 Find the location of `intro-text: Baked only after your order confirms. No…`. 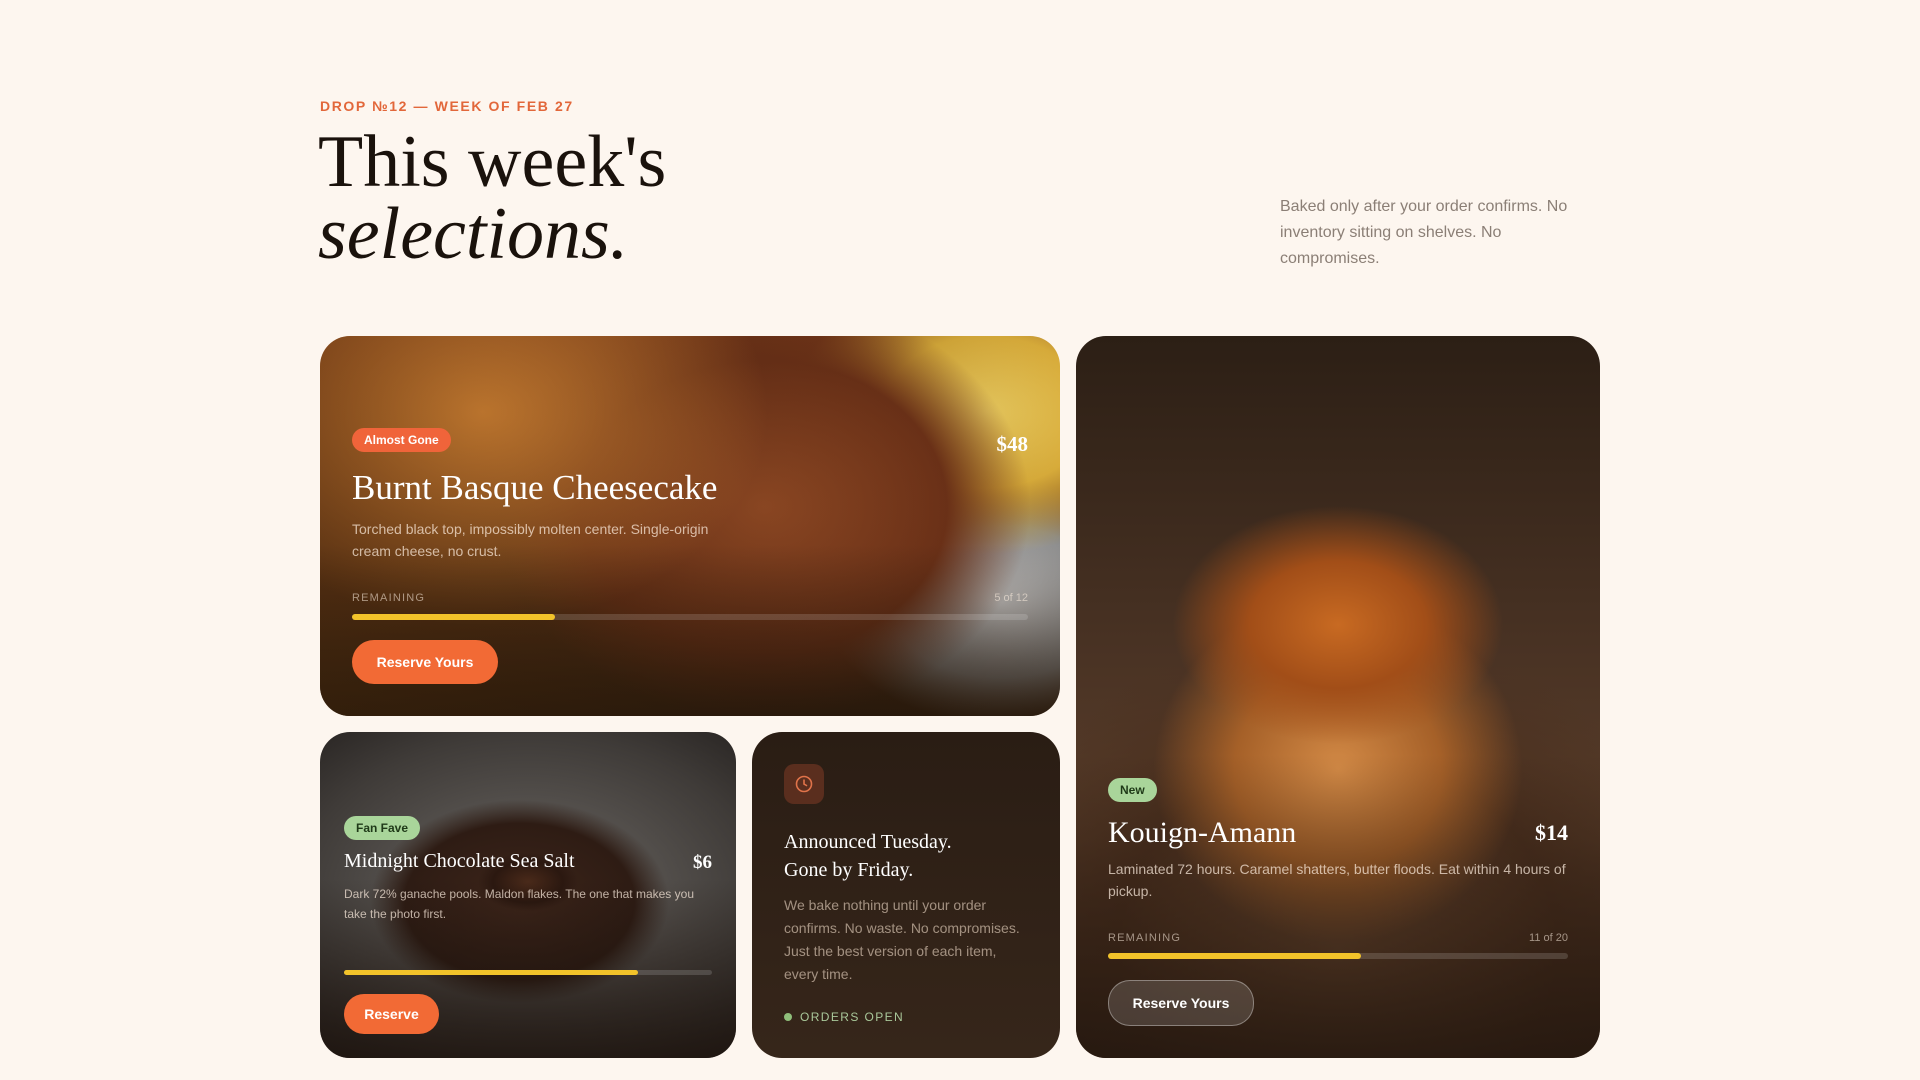

intro-text: Baked only after your order confirms. No… is located at coordinates (1424, 232).